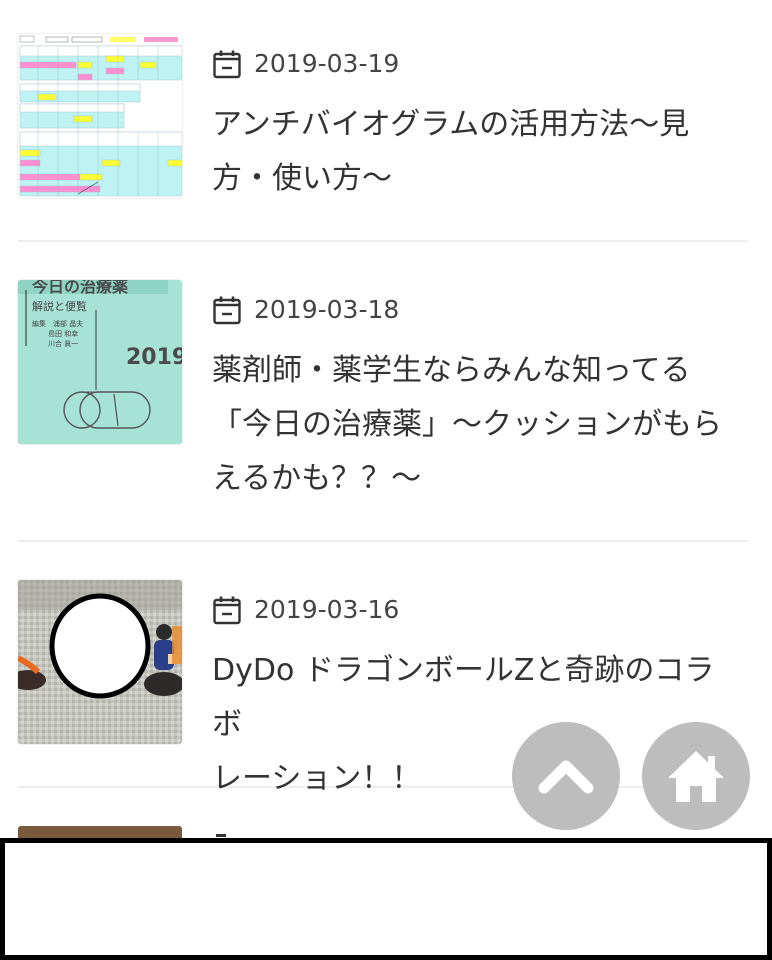 Image resolution: width=772 pixels, height=960 pixels. I want to click on ad-banner-placeholder, so click(386, 899).